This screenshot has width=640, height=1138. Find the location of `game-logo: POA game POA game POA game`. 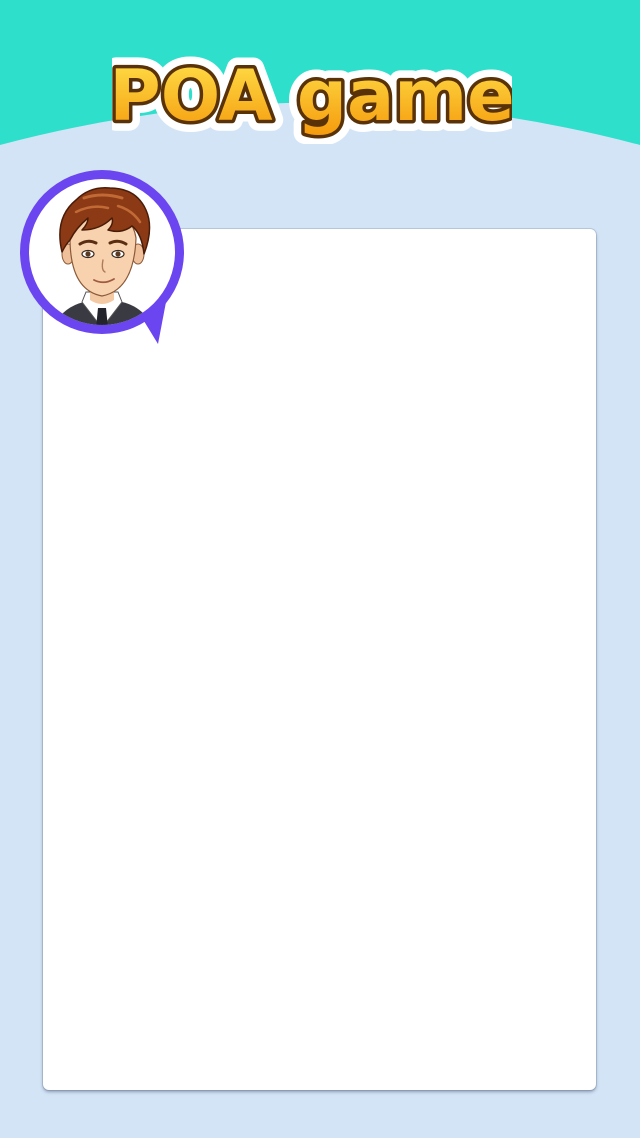

game-logo: POA game POA game POA game is located at coordinates (312, 96).